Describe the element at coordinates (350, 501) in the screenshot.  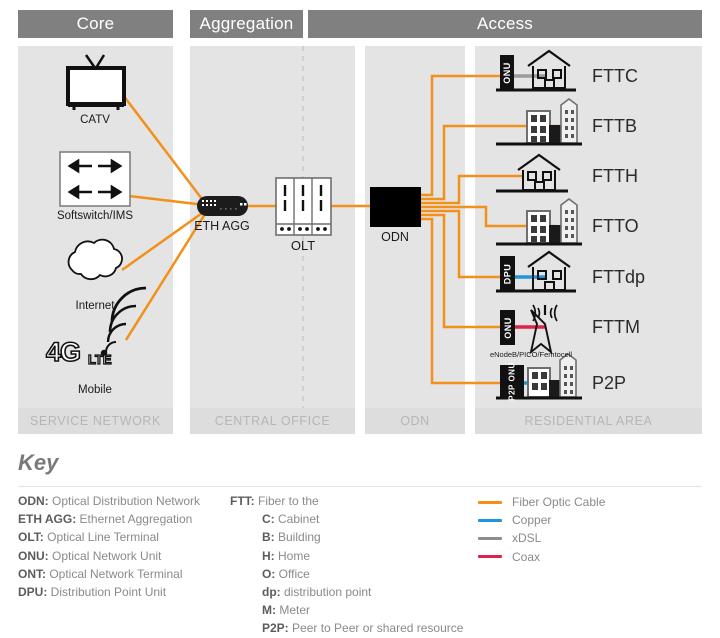
I see `key-entry: FTT: Fiber to the` at that location.